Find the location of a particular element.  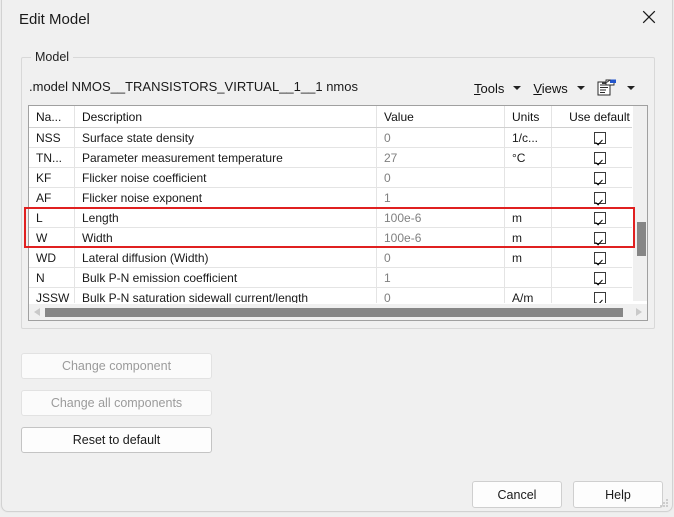

table-vertical-scrollbar is located at coordinates (639, 203).